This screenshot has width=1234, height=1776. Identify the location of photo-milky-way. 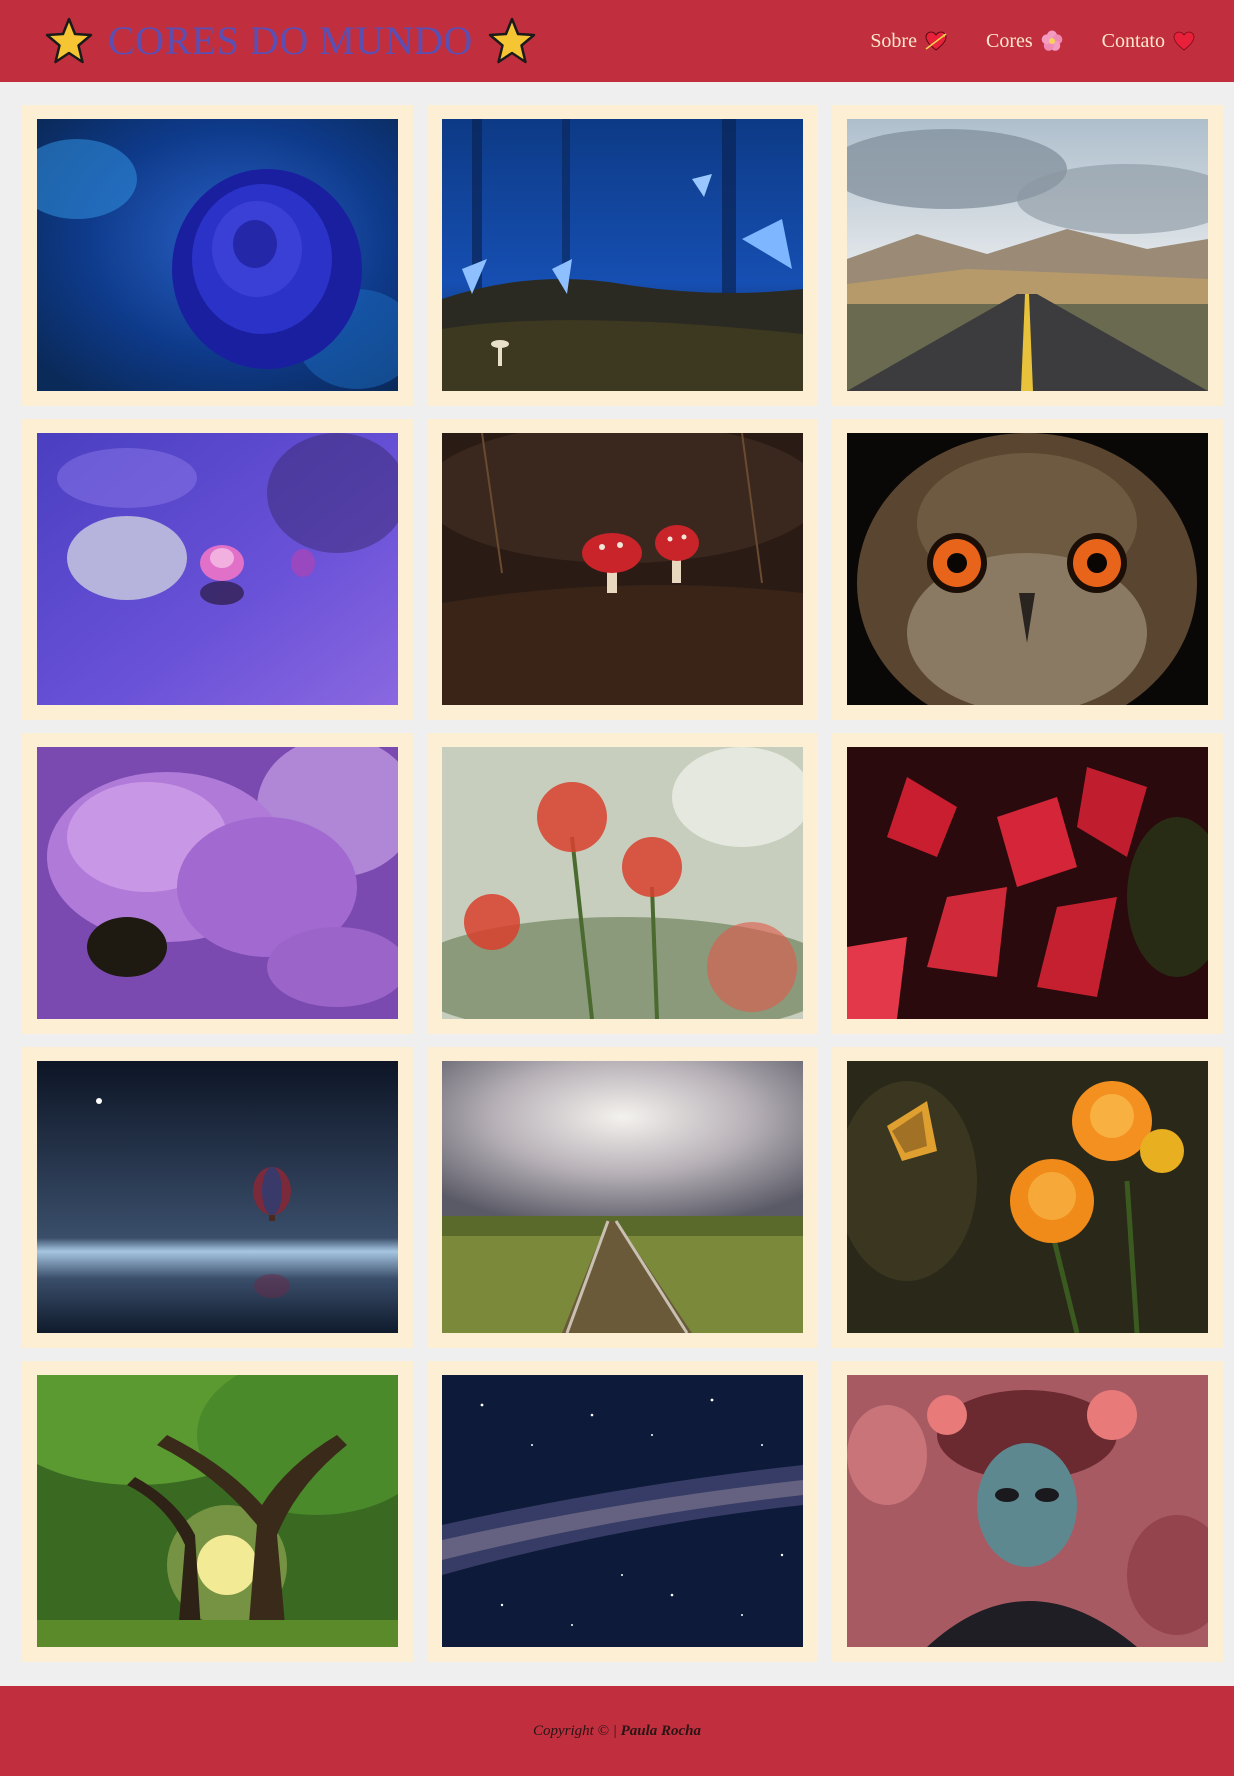
(622, 1511).